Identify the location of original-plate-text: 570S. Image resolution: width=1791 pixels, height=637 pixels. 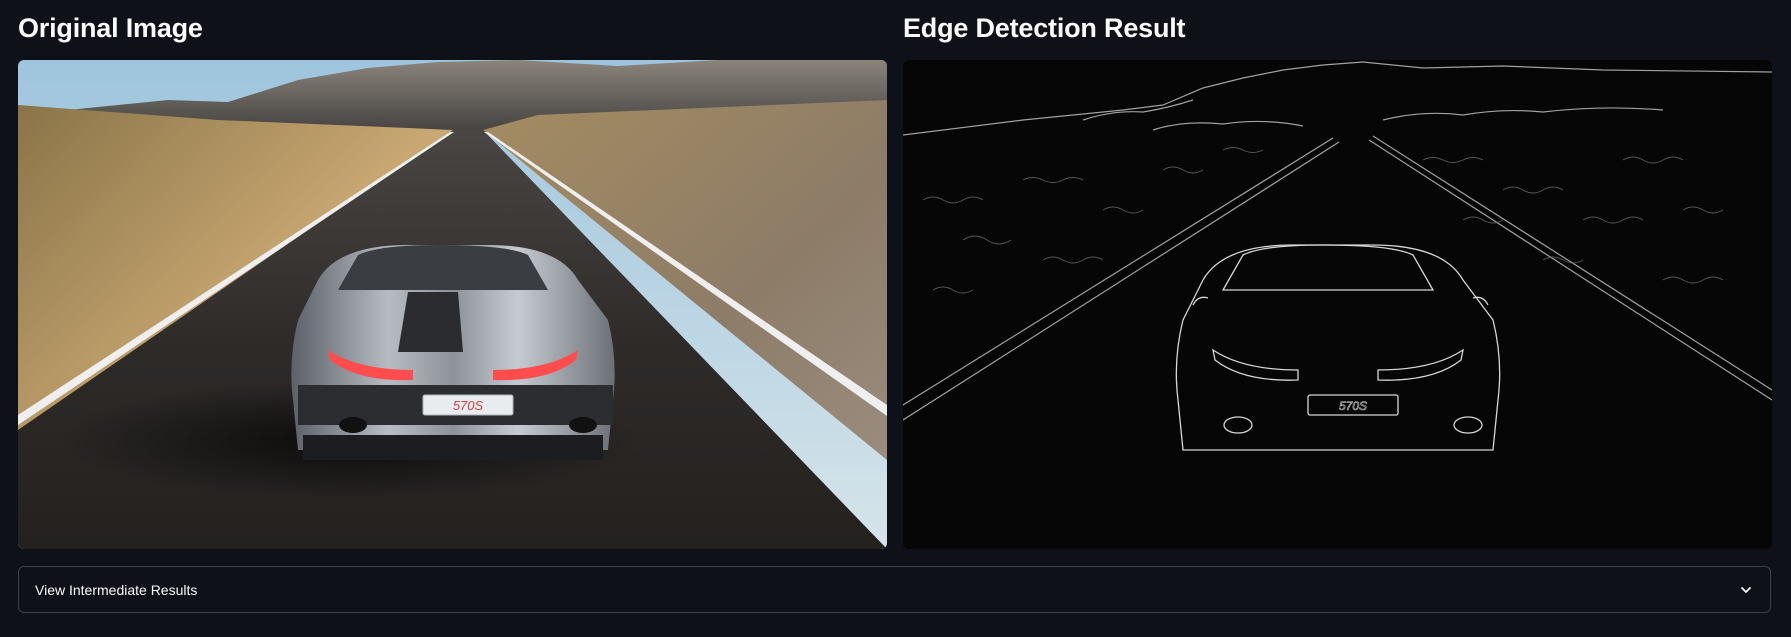
(468, 405).